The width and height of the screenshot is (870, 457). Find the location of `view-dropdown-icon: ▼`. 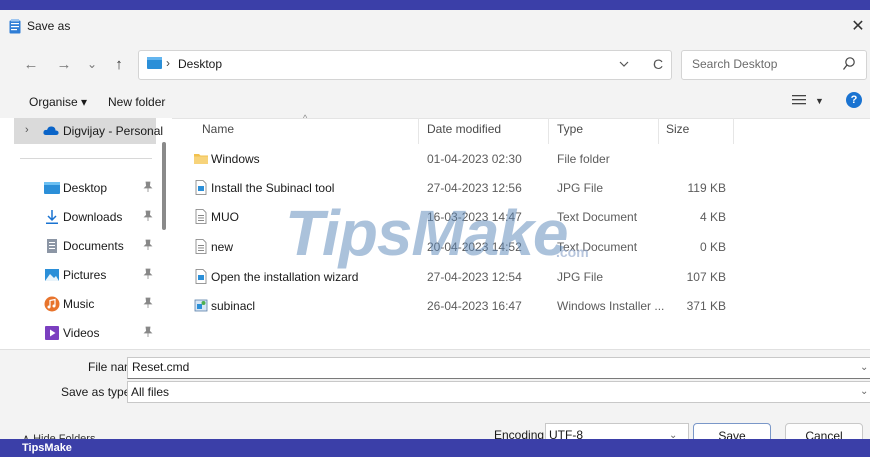

view-dropdown-icon: ▼ is located at coordinates (819, 101).